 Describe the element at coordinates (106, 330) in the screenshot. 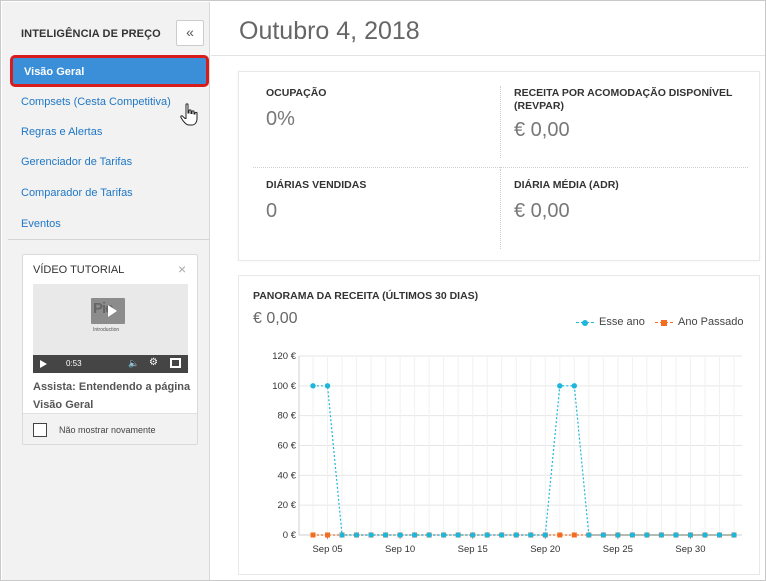

I see `video-caption: Introduction` at that location.